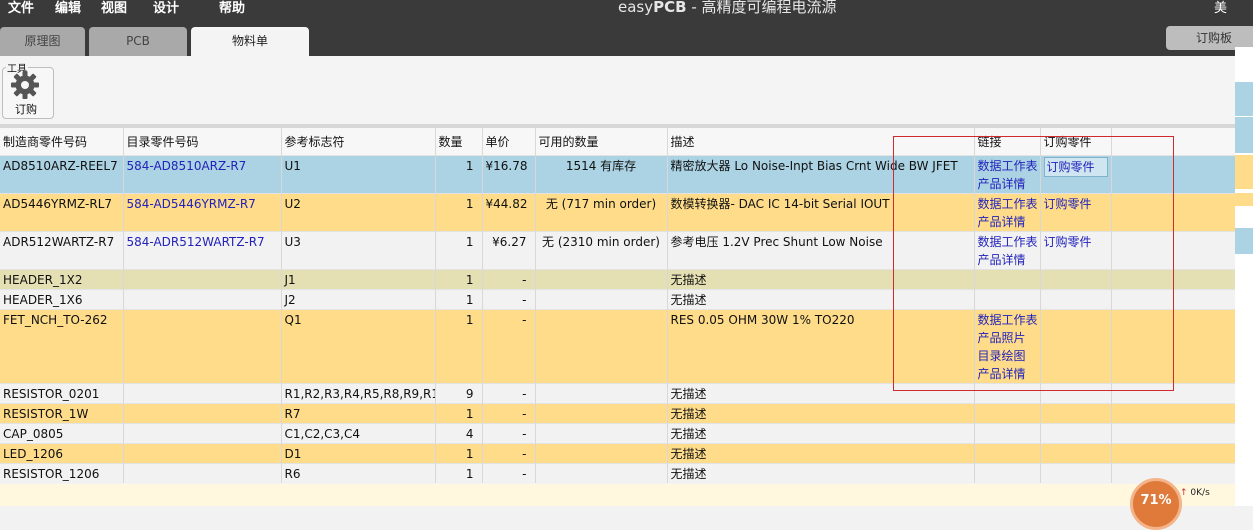  What do you see at coordinates (62, 250) in the screenshot?
I see `mfr-part-number: ADR512WARTZ-R7` at bounding box center [62, 250].